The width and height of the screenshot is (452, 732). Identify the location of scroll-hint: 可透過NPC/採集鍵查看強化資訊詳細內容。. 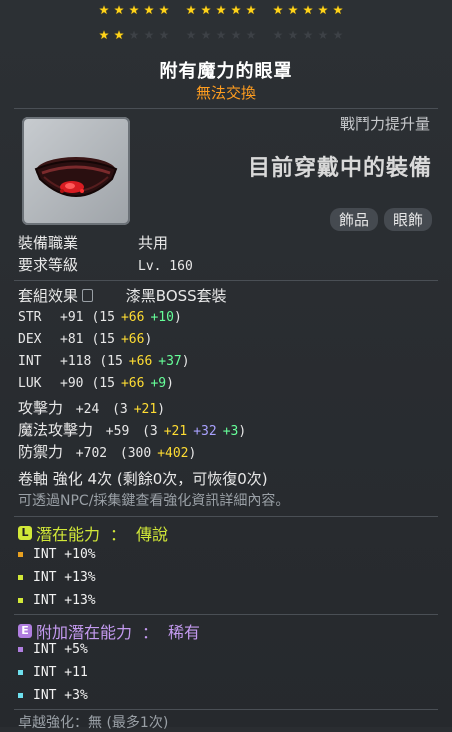
(154, 501).